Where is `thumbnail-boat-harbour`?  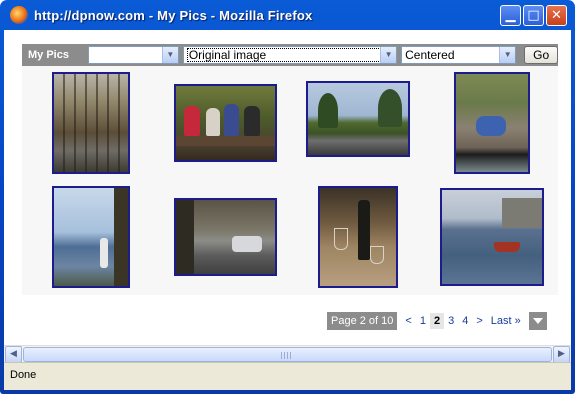 thumbnail-boat-harbour is located at coordinates (492, 237).